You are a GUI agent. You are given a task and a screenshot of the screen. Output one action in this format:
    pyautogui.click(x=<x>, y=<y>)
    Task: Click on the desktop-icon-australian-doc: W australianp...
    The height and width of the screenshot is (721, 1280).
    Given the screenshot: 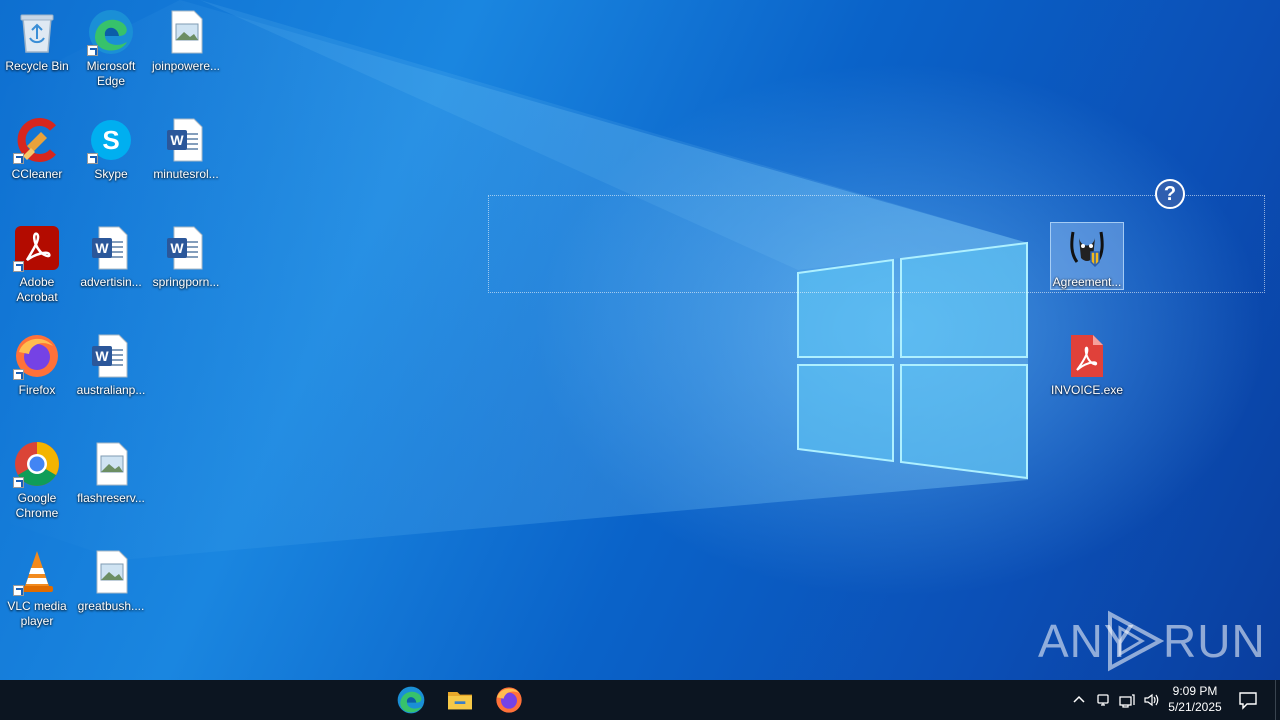 What is the action you would take?
    pyautogui.click(x=111, y=365)
    